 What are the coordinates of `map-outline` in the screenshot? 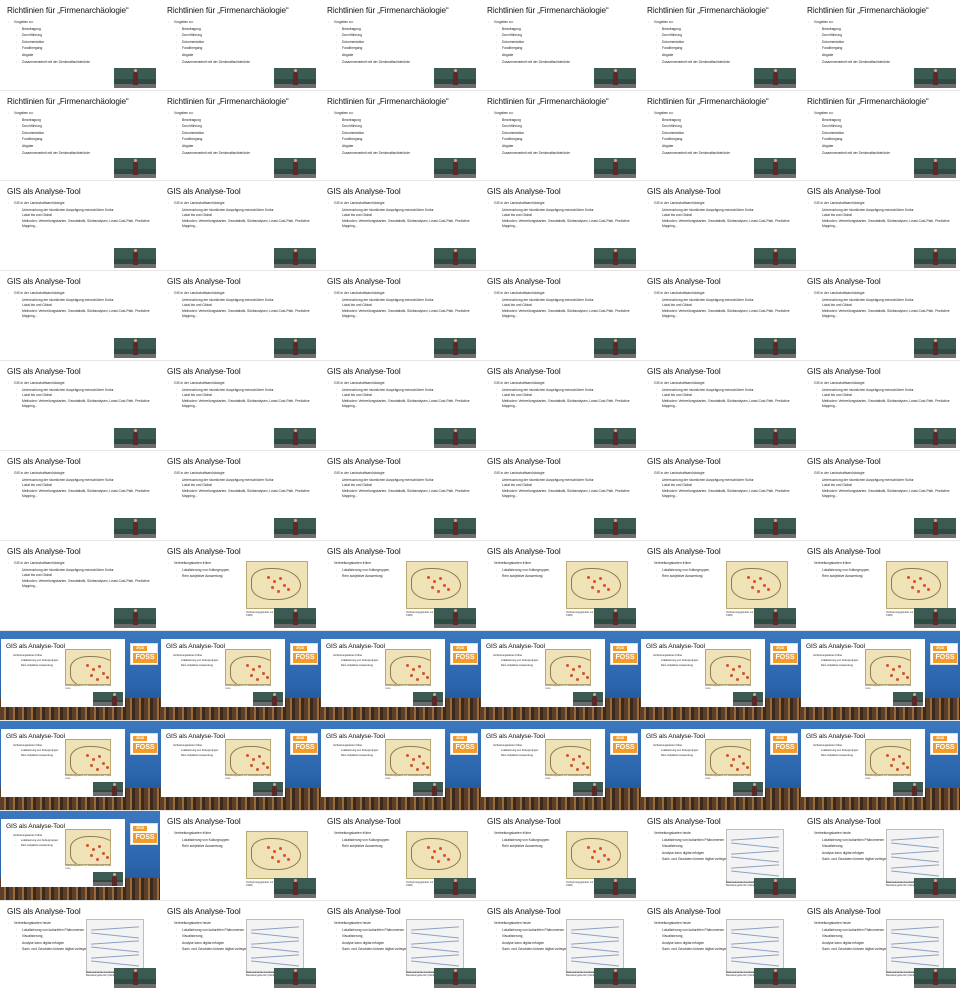 It's located at (756, 584).